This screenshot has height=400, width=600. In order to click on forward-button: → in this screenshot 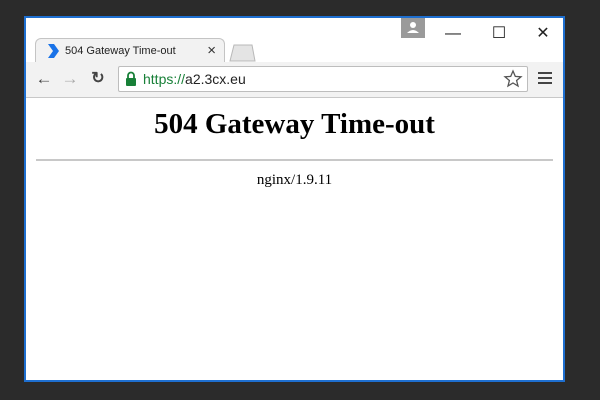, I will do `click(70, 79)`.